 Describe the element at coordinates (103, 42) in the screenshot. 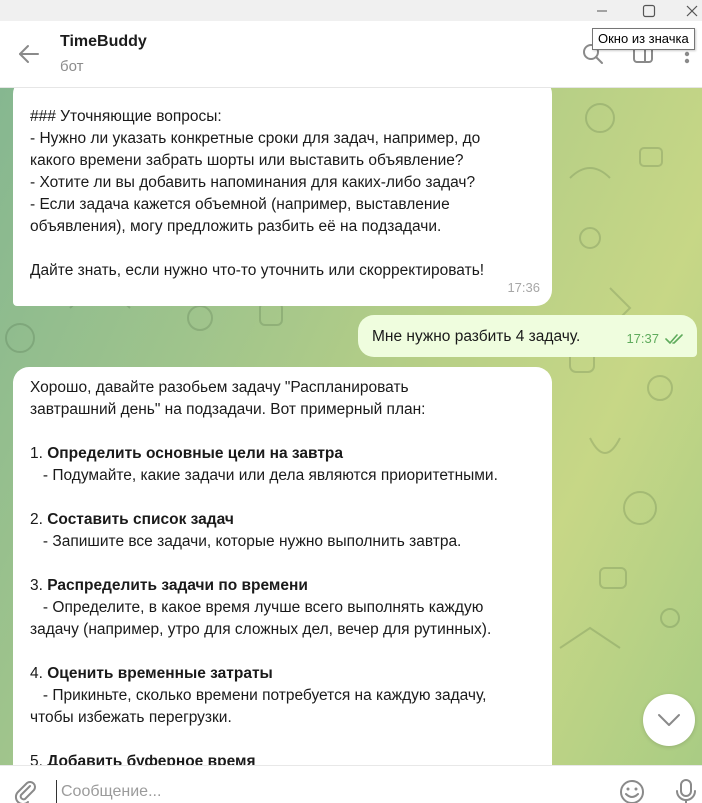

I see `chat-title: TimeBuddy` at that location.